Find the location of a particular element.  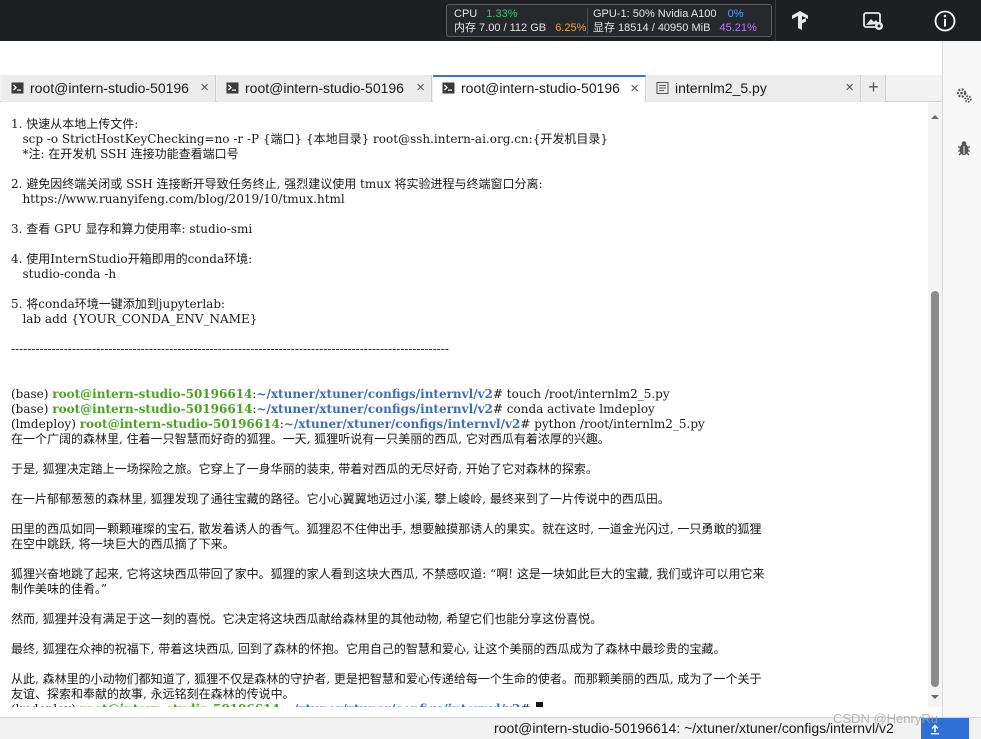

terminal-scrollbar is located at coordinates (935, 405).